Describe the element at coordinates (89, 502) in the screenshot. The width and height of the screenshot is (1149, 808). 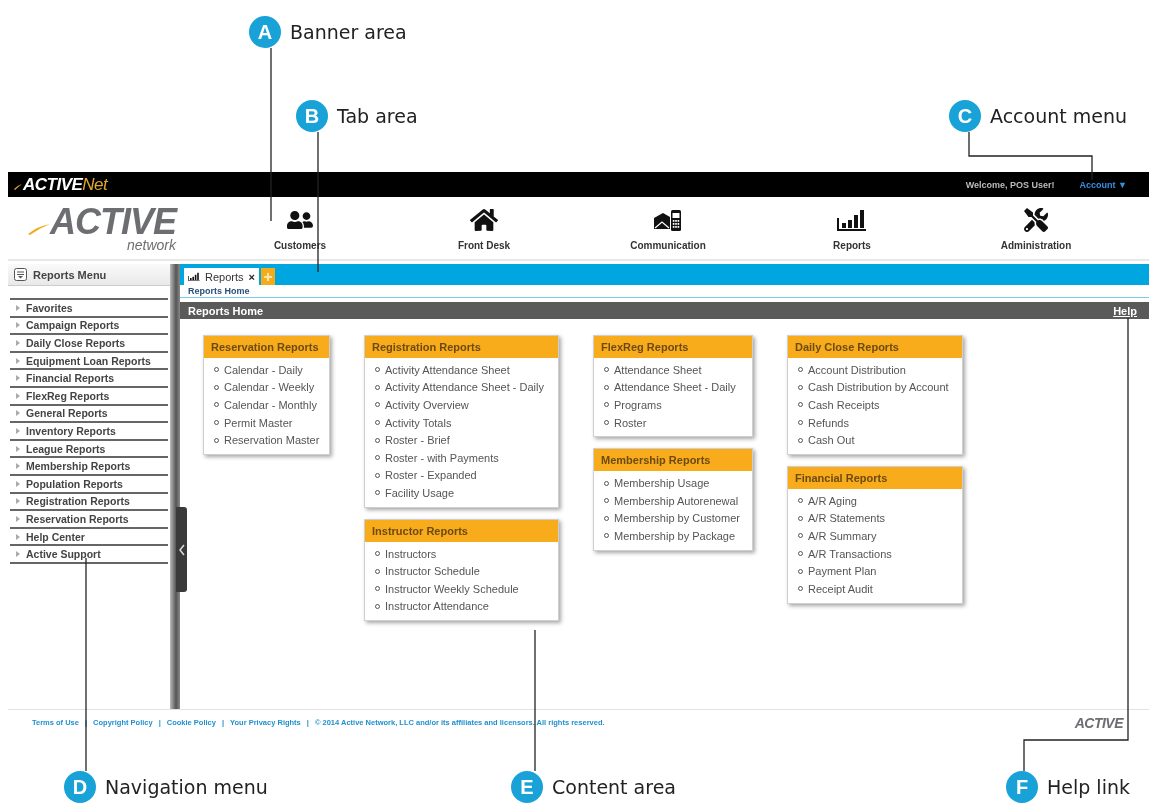
I see `sidebar-item: Registration Reports` at that location.